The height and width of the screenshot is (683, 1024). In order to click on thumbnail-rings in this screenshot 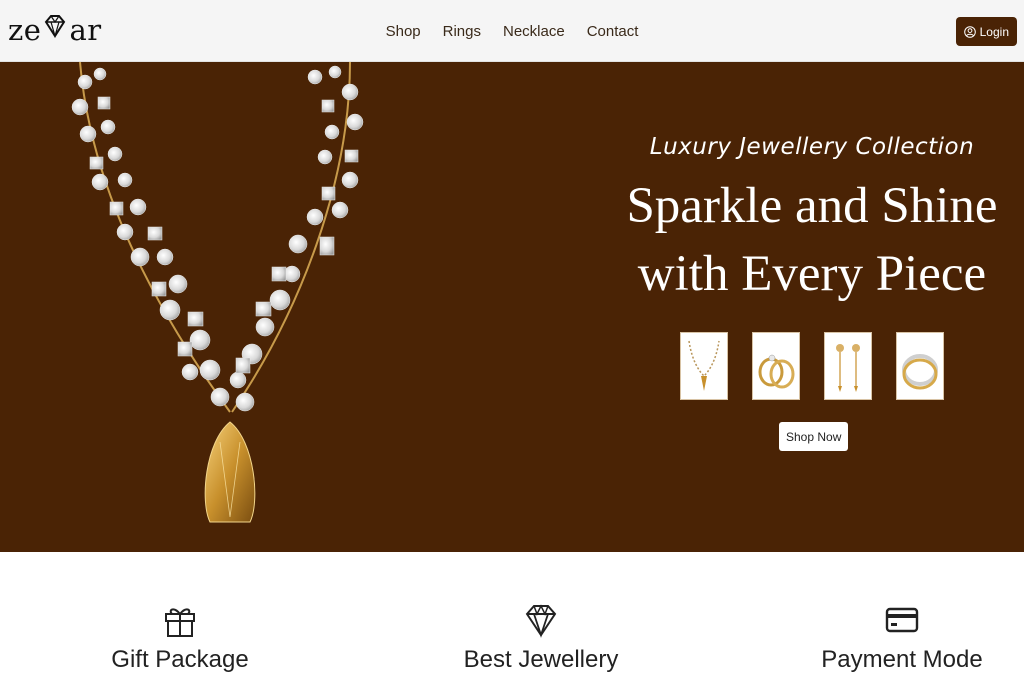, I will do `click(776, 366)`.